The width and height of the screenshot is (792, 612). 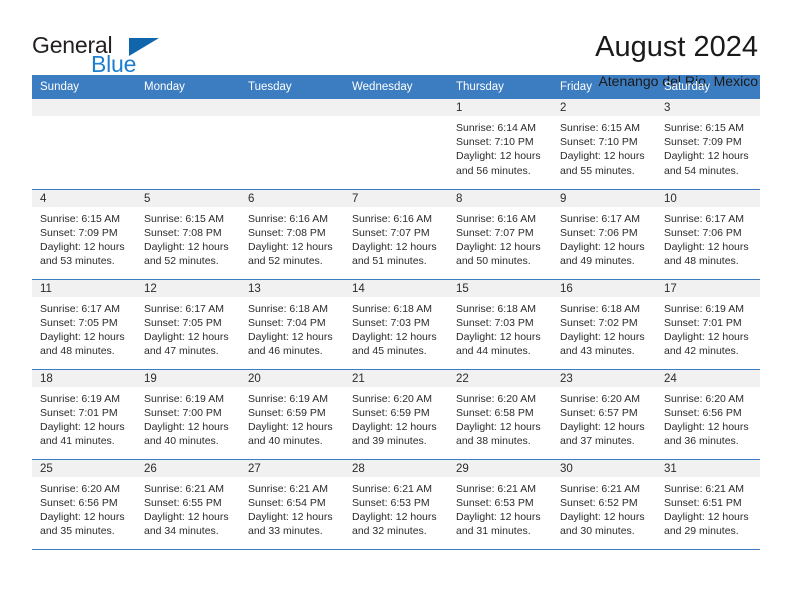 What do you see at coordinates (287, 322) in the screenshot?
I see `sunset-text: Sunset: 7:04 PM` at bounding box center [287, 322].